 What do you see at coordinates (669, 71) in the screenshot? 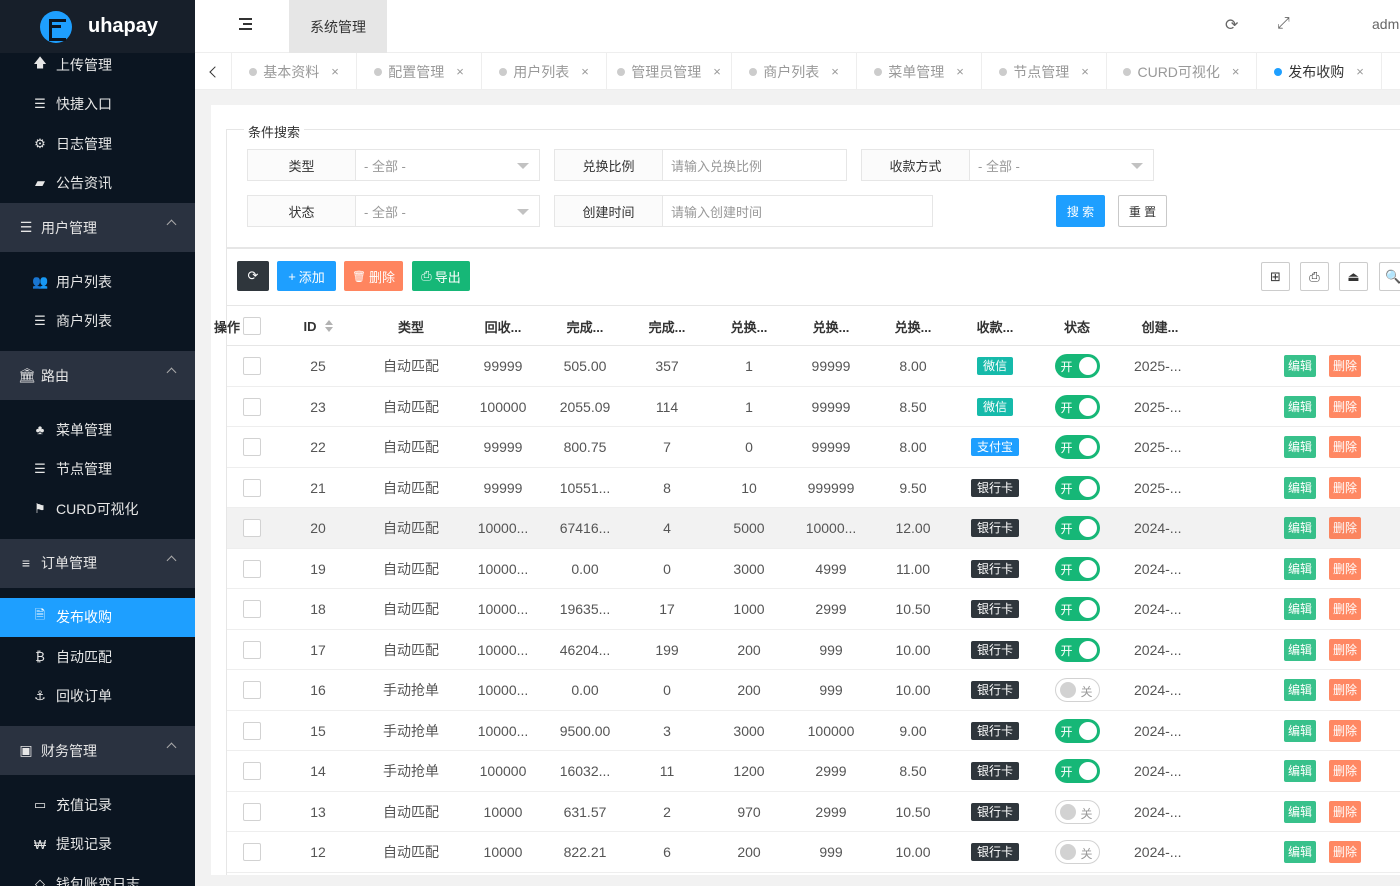
I see `tab-3: 管理员管理 ×` at bounding box center [669, 71].